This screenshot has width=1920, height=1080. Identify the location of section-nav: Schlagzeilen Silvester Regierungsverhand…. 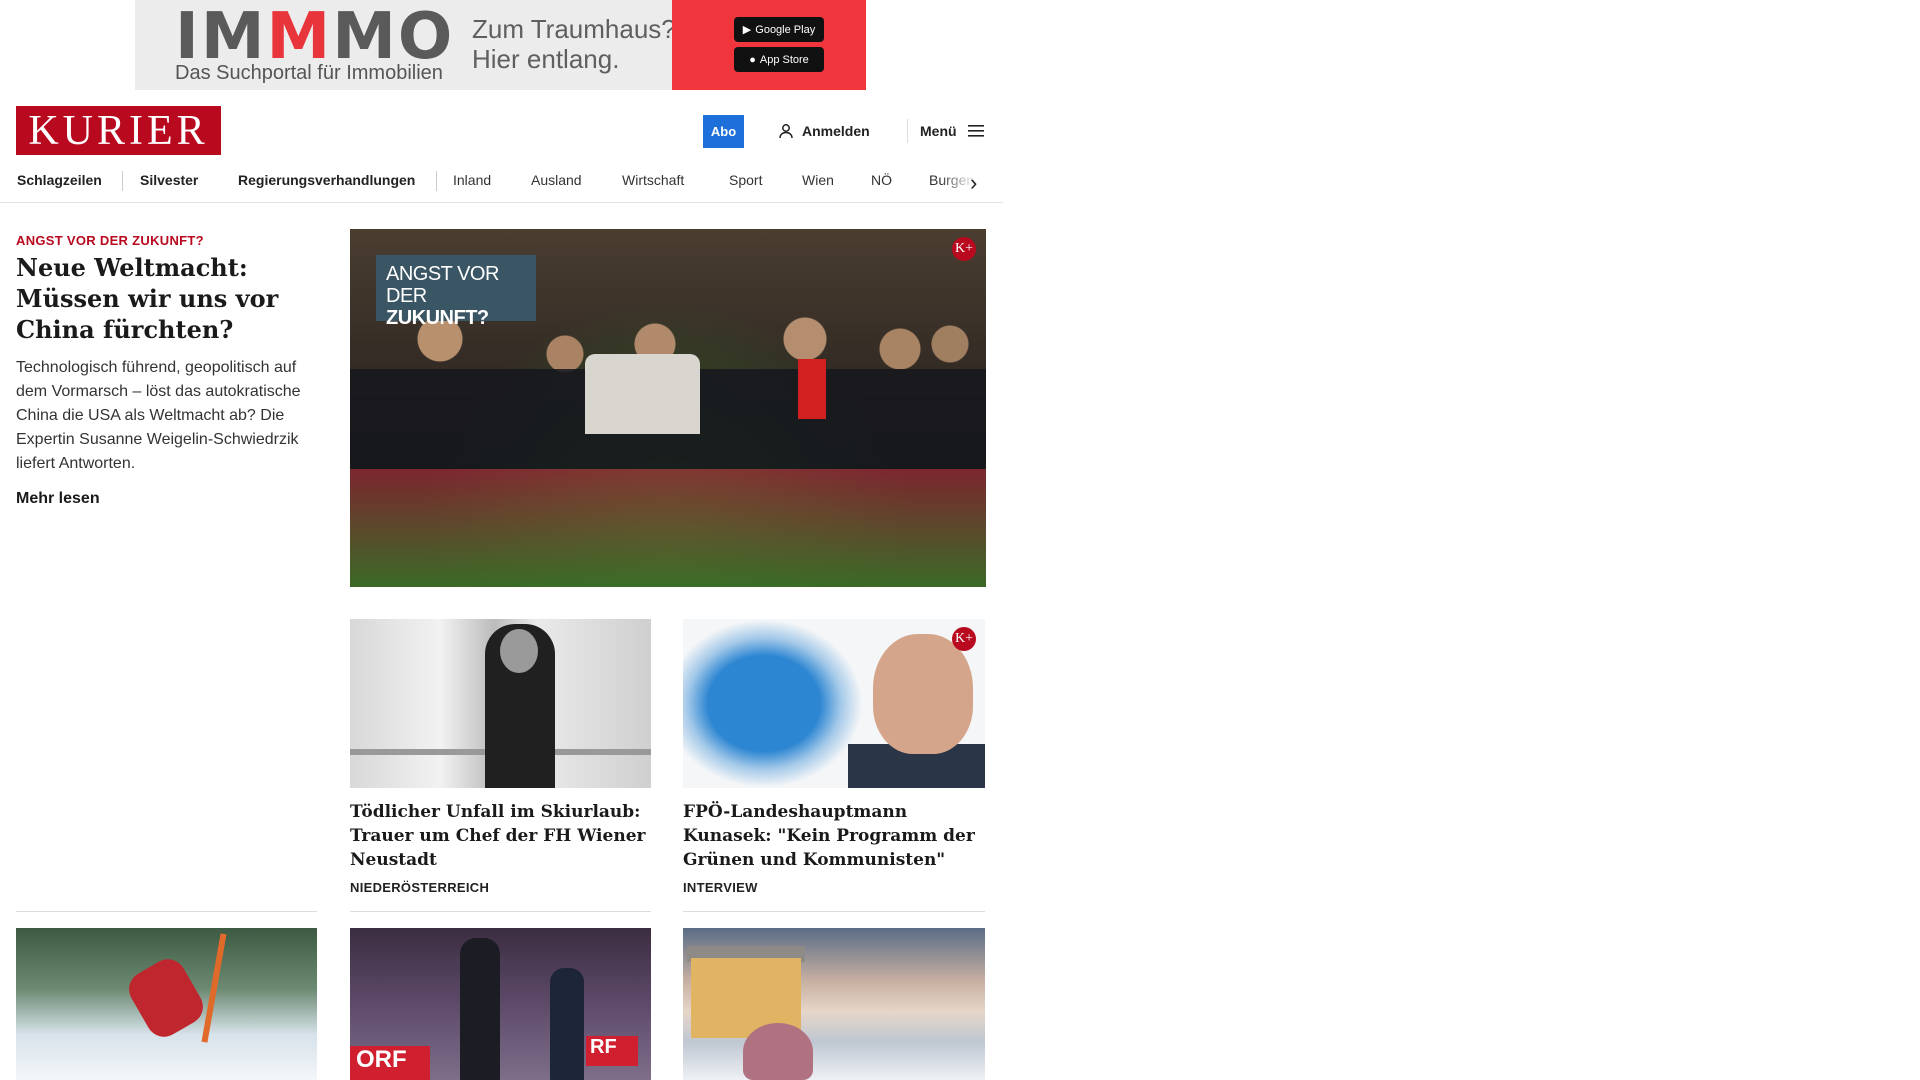
(501, 184).